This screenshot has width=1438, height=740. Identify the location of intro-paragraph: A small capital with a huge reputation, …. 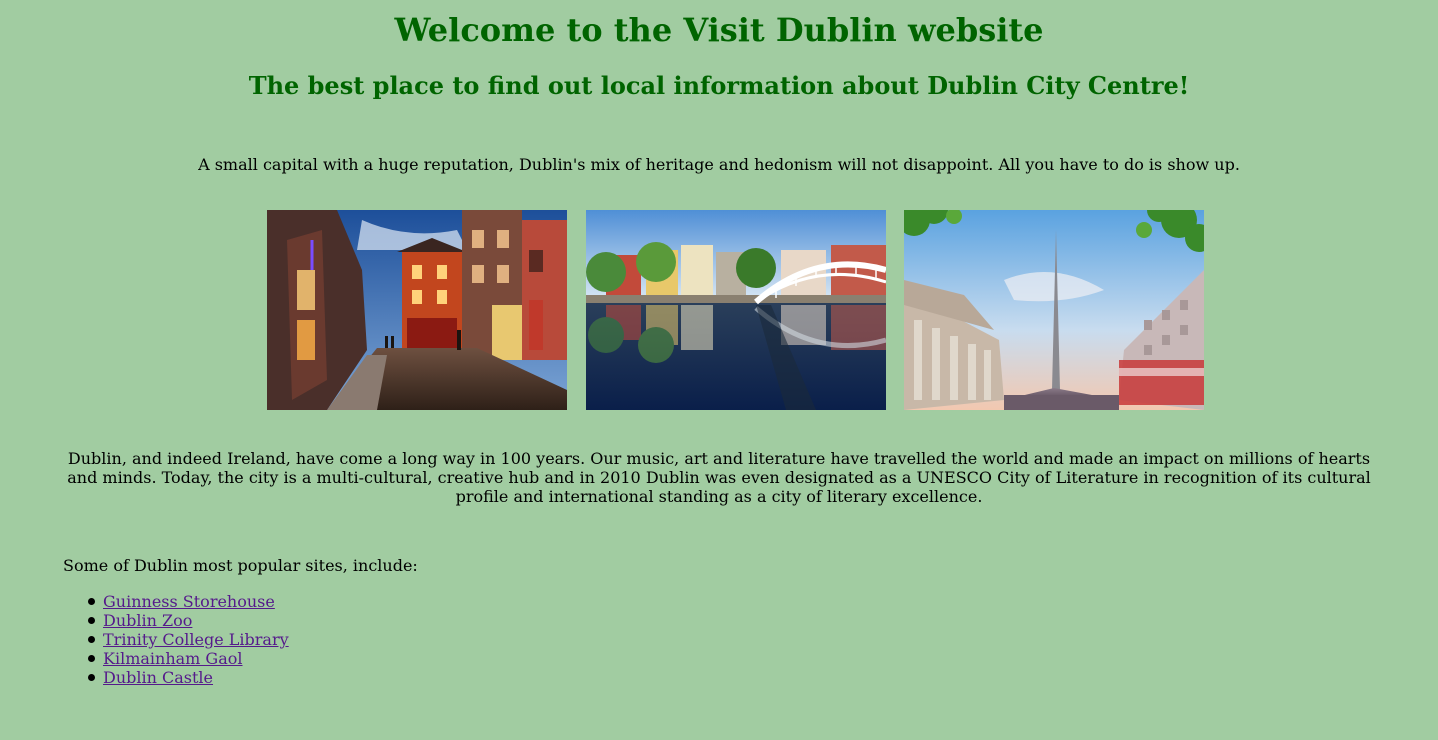
(719, 164).